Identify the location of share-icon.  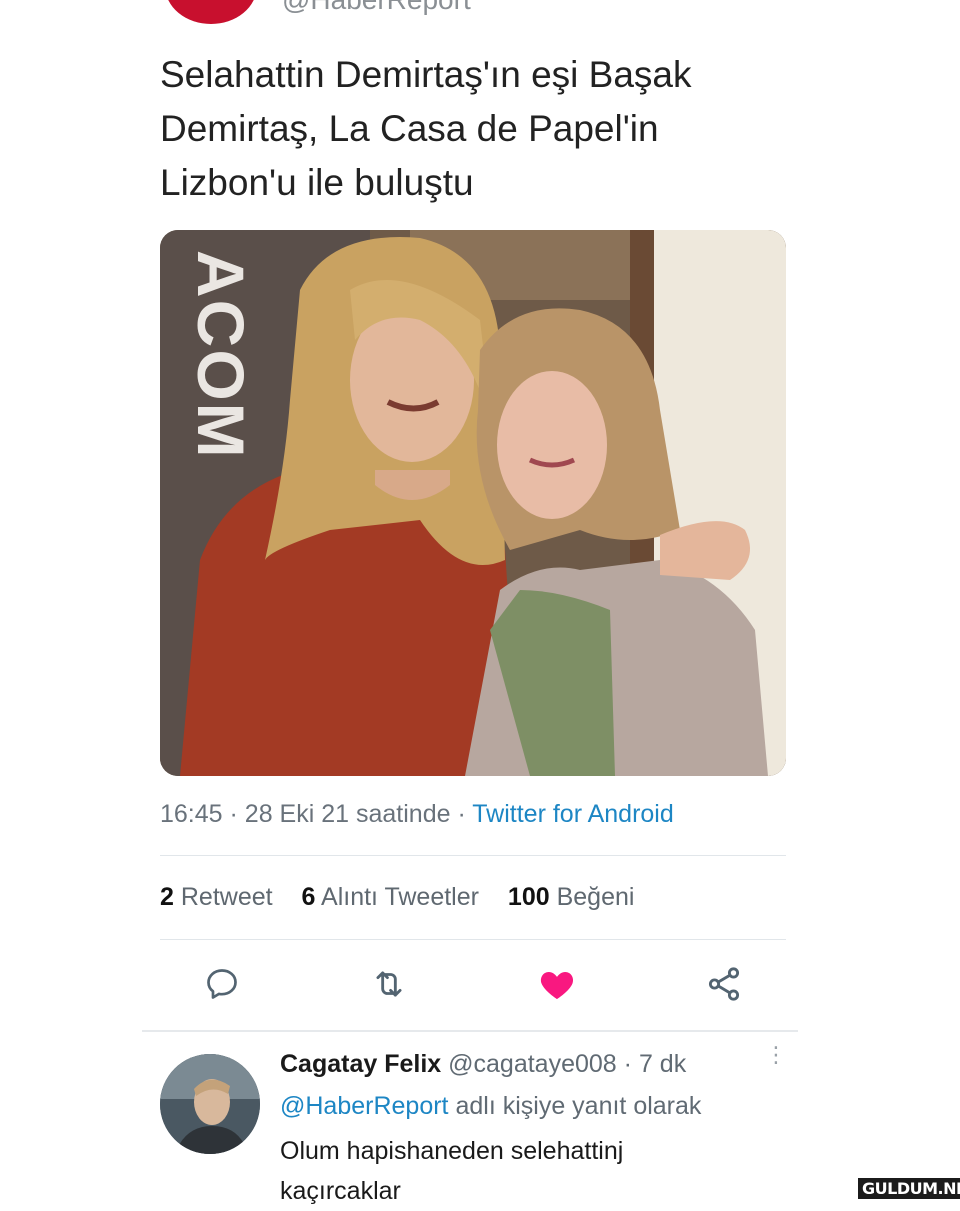
(724, 984).